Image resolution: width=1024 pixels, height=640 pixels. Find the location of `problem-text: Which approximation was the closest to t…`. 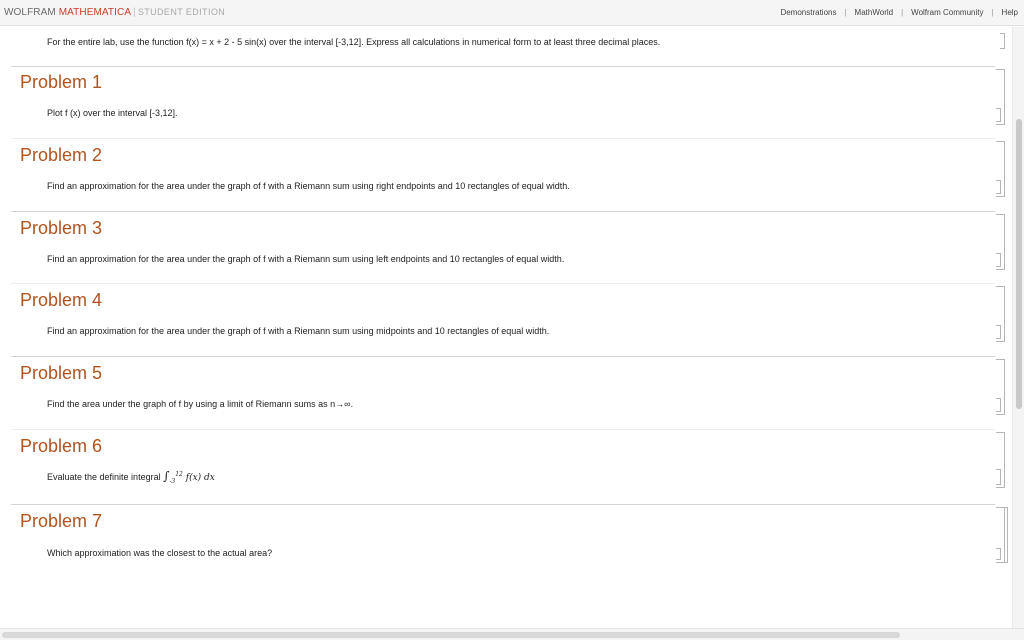

problem-text: Which approximation was the closest to t… is located at coordinates (159, 553).